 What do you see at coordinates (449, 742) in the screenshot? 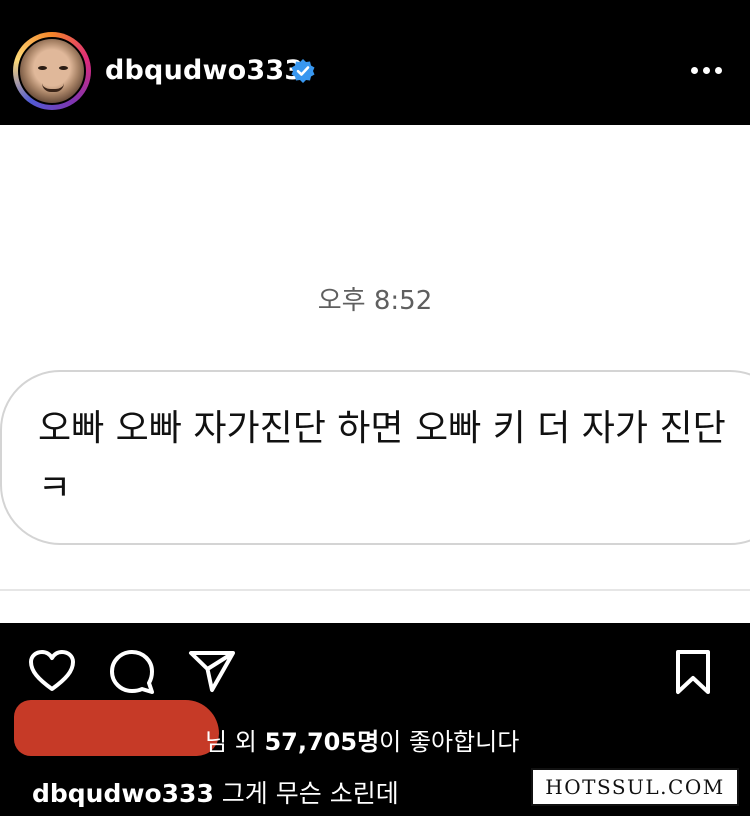
I see `likes-tail: 이 좋아합니다` at bounding box center [449, 742].